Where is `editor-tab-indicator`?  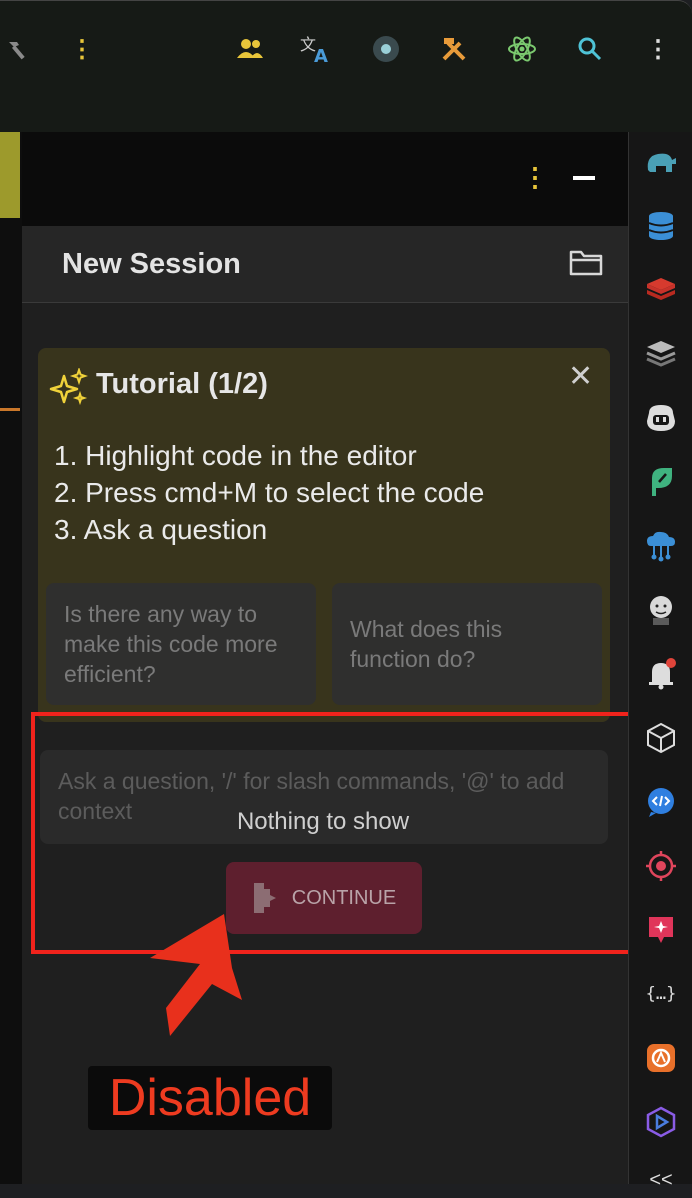 editor-tab-indicator is located at coordinates (10, 409).